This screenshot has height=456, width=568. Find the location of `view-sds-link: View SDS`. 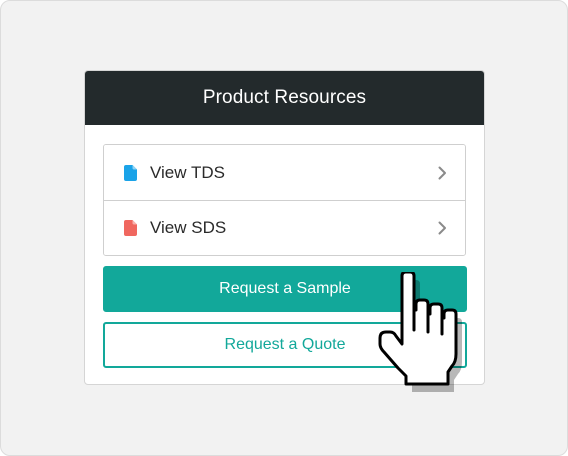

view-sds-link: View SDS is located at coordinates (284, 227).